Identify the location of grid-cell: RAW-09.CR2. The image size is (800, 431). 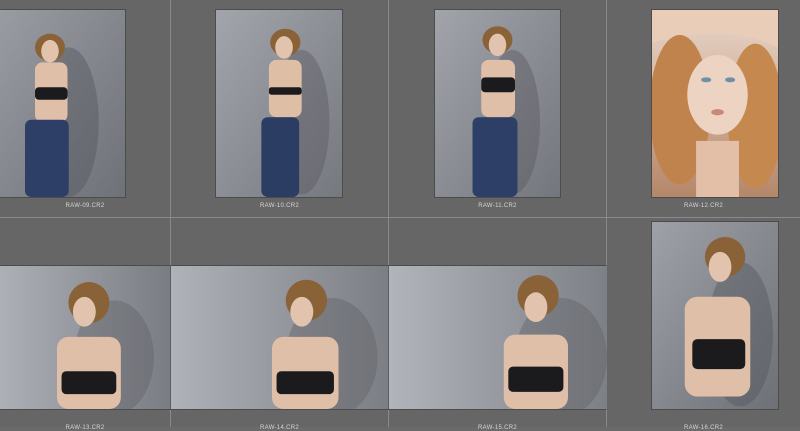
(85, 109).